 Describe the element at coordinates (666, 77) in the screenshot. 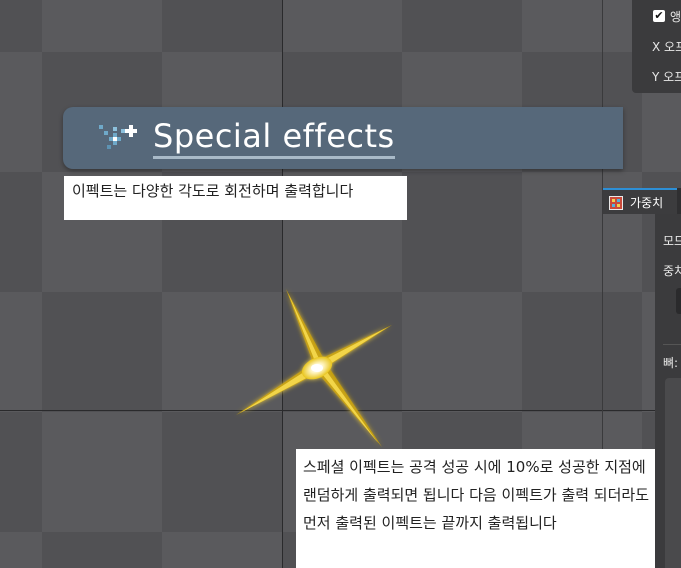

I see `y-offset-label: Y 오프` at that location.